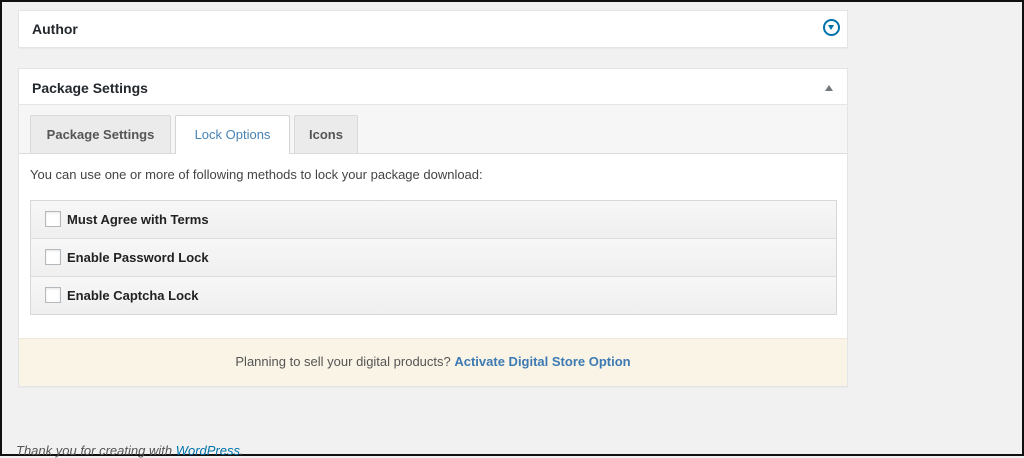 This screenshot has height=458, width=1024. I want to click on captcha-lock-label: Enable Captcha Lock, so click(132, 295).